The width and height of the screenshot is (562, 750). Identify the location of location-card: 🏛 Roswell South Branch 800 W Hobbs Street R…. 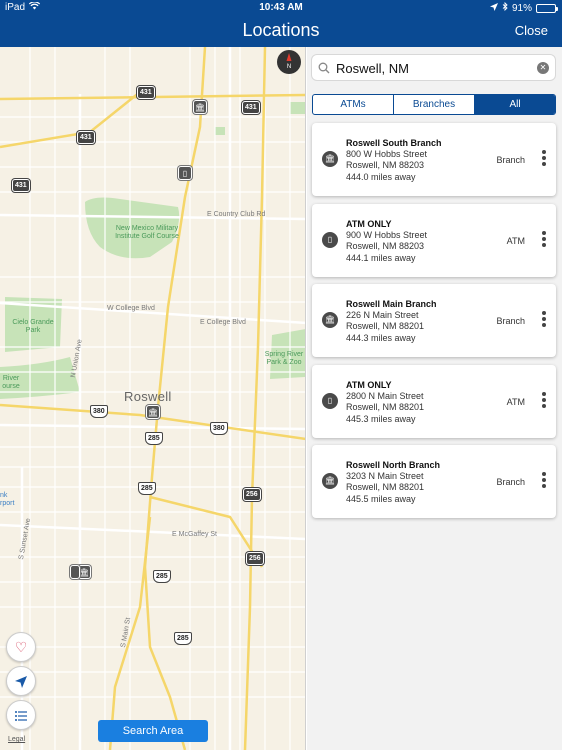
(434, 159).